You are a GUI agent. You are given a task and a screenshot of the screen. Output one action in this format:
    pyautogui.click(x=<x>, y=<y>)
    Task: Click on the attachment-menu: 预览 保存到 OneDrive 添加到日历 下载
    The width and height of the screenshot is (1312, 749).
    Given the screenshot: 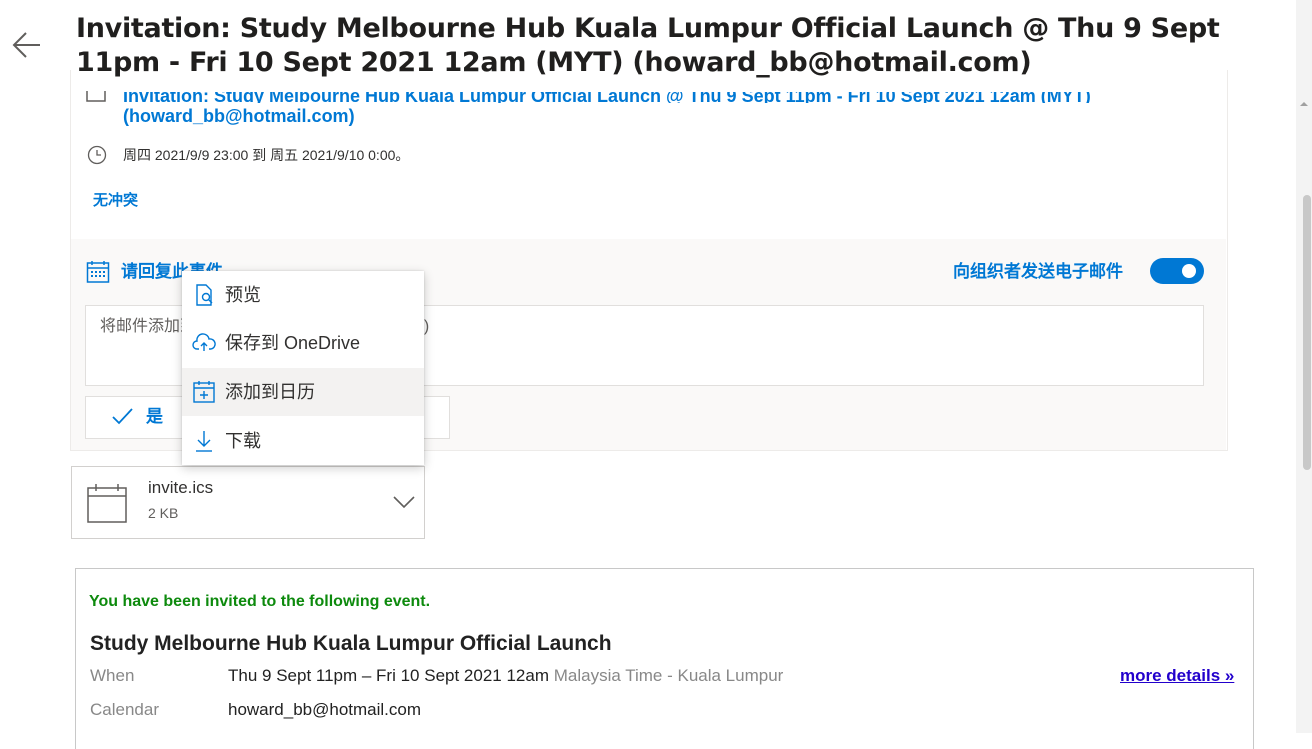 What is the action you would take?
    pyautogui.click(x=303, y=368)
    